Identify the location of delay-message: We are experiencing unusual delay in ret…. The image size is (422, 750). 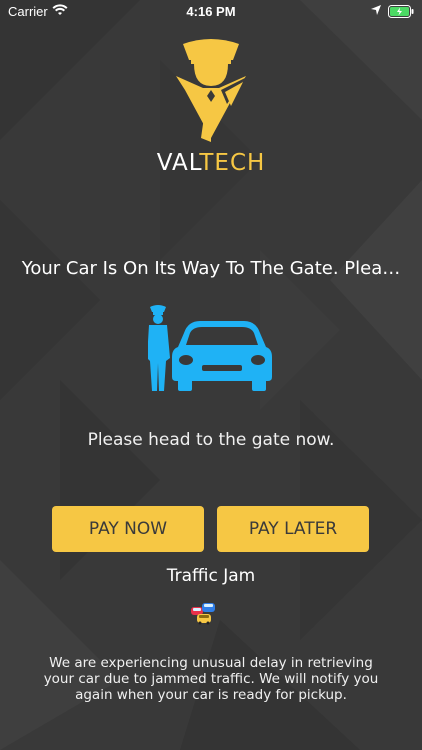
(211, 679).